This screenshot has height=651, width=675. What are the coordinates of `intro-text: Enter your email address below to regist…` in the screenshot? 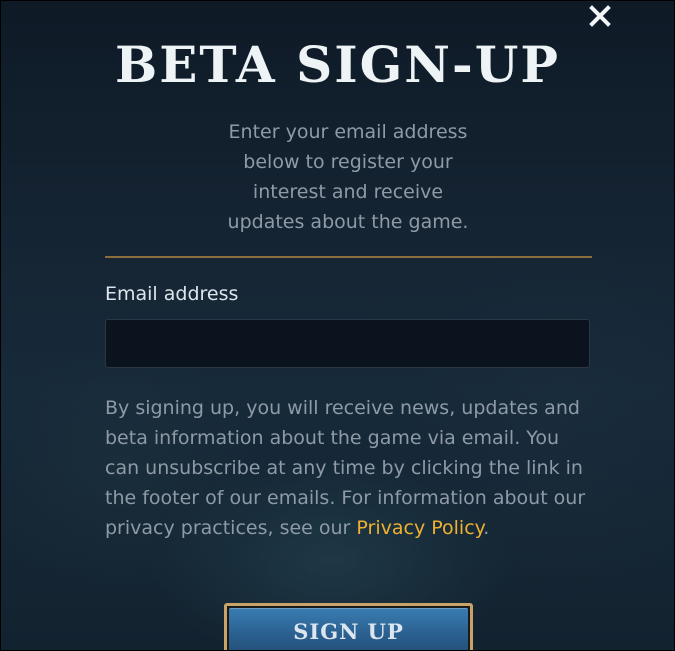 It's located at (348, 177).